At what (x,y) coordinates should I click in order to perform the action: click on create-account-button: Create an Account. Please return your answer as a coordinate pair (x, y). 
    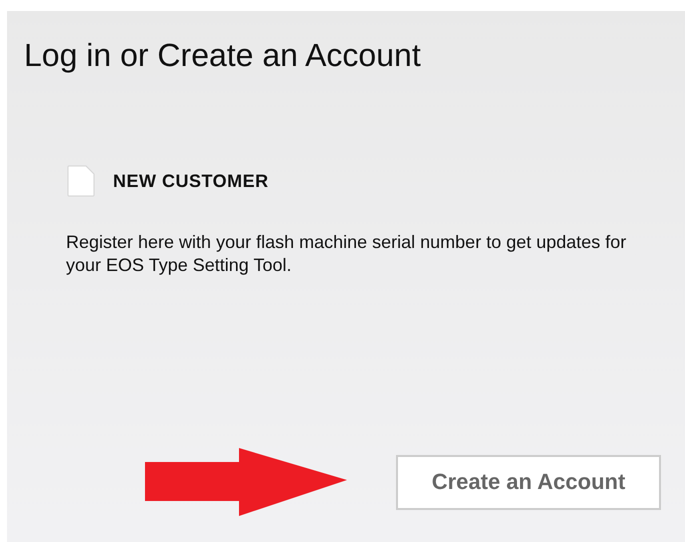
    Looking at the image, I should click on (528, 482).